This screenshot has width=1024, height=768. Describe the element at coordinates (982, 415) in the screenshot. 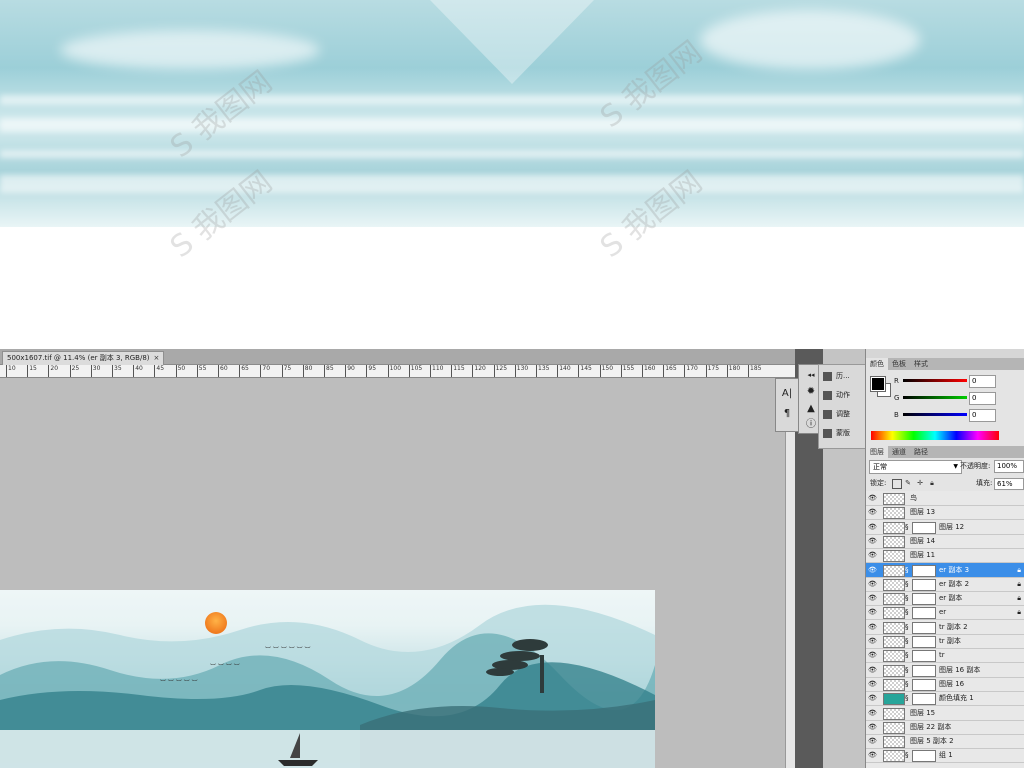

I see `blue-value-input: 0` at that location.